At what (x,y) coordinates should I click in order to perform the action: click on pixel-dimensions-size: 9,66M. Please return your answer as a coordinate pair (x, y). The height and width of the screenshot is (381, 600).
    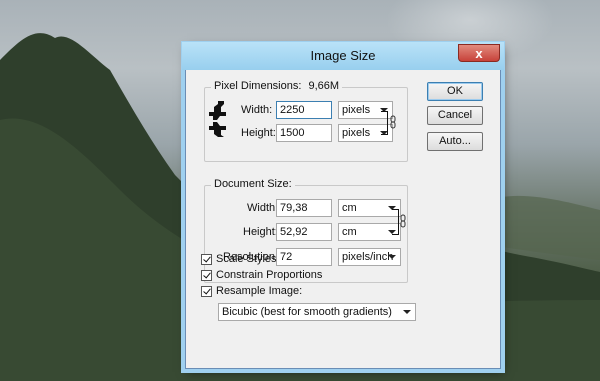
    Looking at the image, I should click on (324, 86).